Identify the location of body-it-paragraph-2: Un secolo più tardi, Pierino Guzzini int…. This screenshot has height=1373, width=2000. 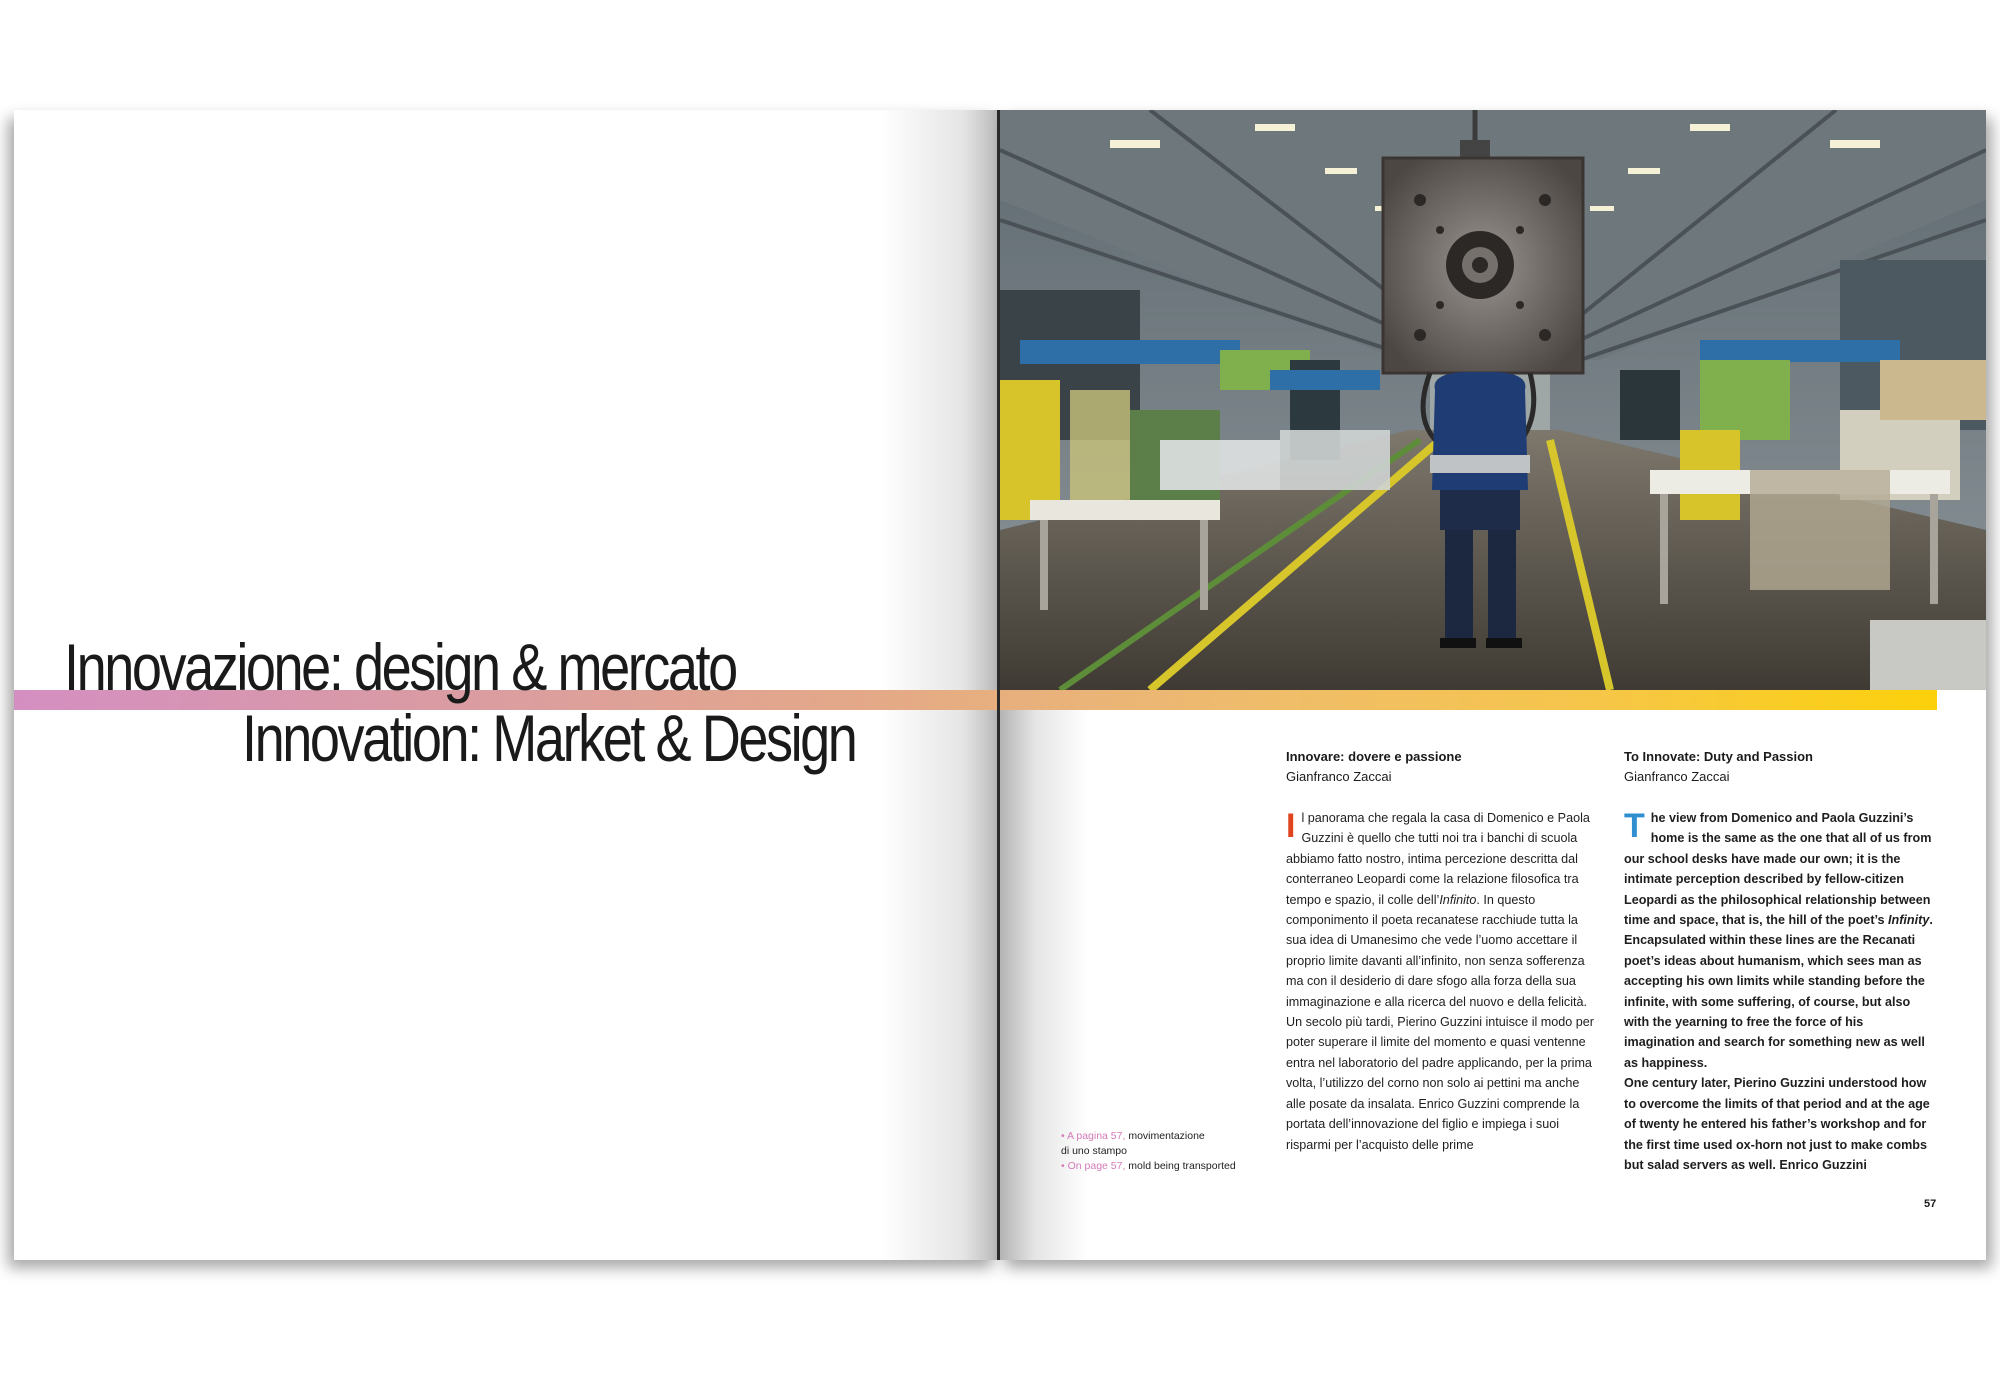
(1440, 1083).